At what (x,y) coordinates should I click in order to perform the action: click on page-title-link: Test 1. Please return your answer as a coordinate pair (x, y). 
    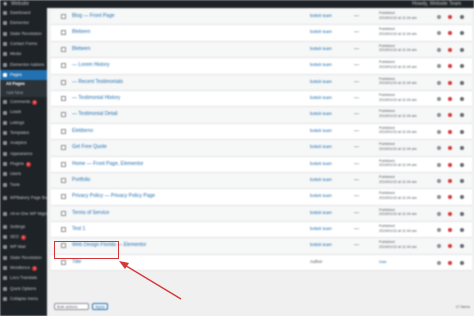
    Looking at the image, I should click on (78, 229).